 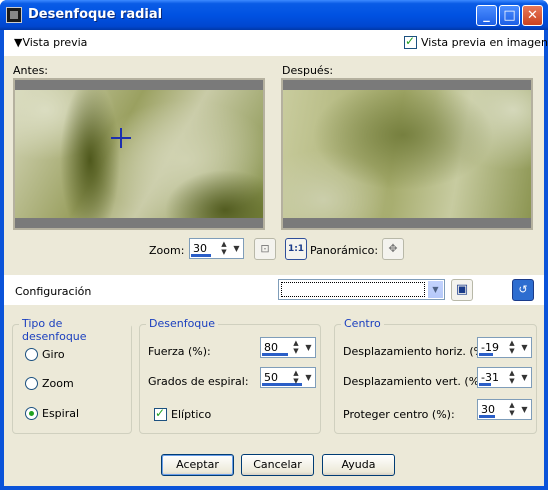 I want to click on v-offset-level-bar, so click(x=485, y=384).